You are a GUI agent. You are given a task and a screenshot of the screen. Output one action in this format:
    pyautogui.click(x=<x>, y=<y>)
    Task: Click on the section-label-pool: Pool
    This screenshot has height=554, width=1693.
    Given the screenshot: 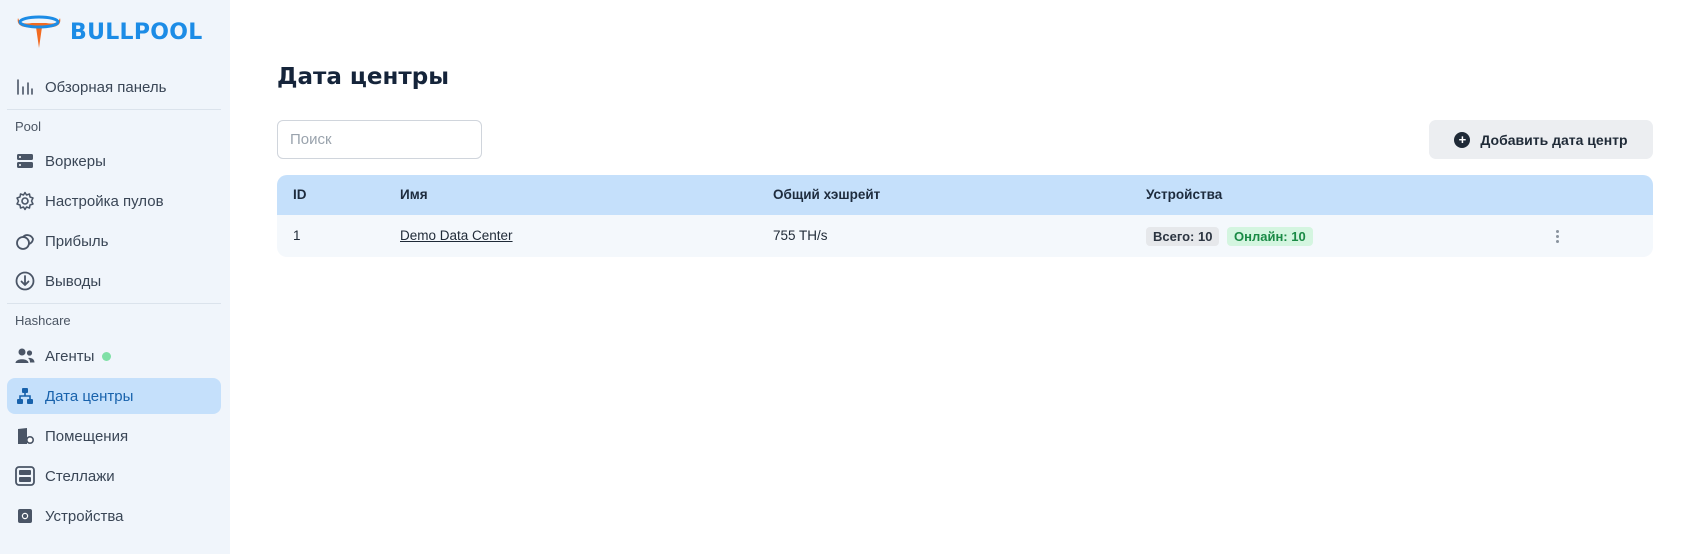 What is the action you would take?
    pyautogui.click(x=28, y=126)
    